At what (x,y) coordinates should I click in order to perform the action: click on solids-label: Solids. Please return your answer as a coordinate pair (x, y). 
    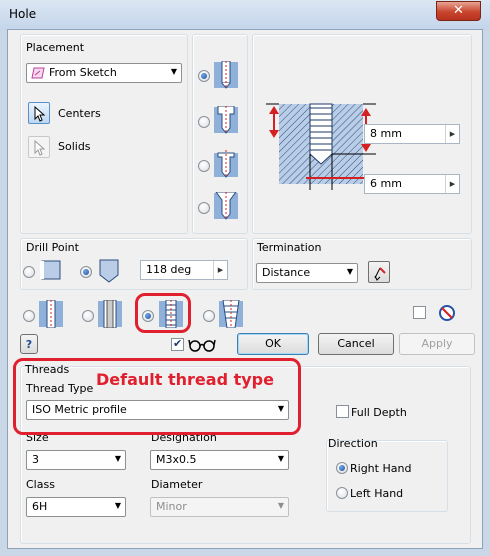
    Looking at the image, I should click on (74, 146).